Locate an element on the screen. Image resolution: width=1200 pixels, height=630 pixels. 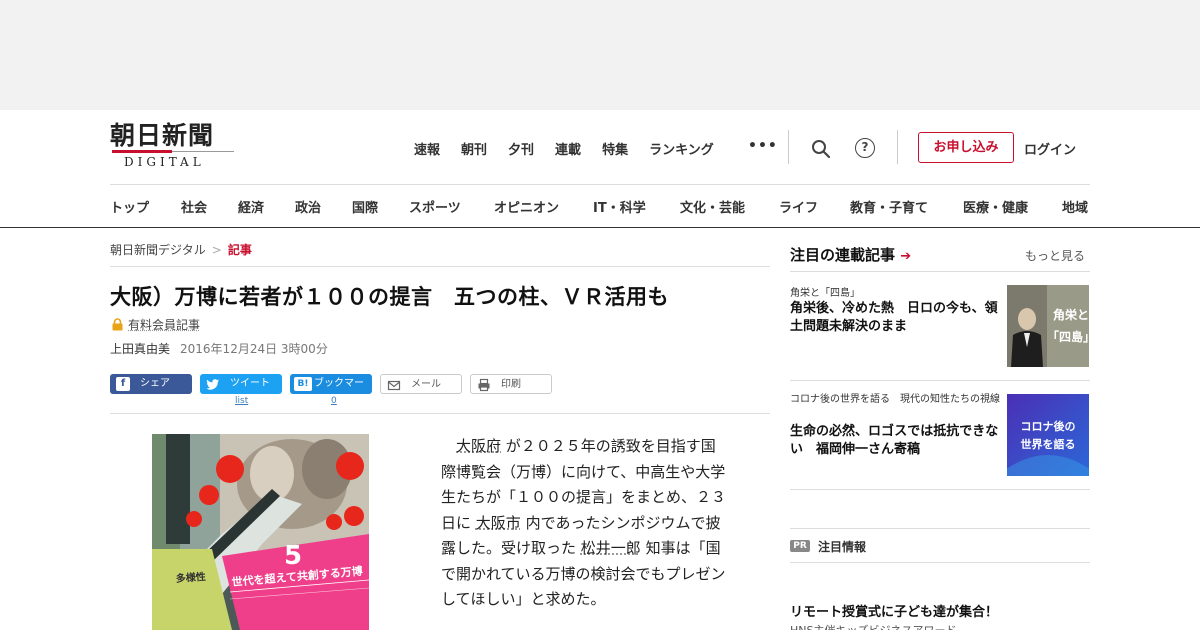
twitter-share-button: ツイート is located at coordinates (241, 384).